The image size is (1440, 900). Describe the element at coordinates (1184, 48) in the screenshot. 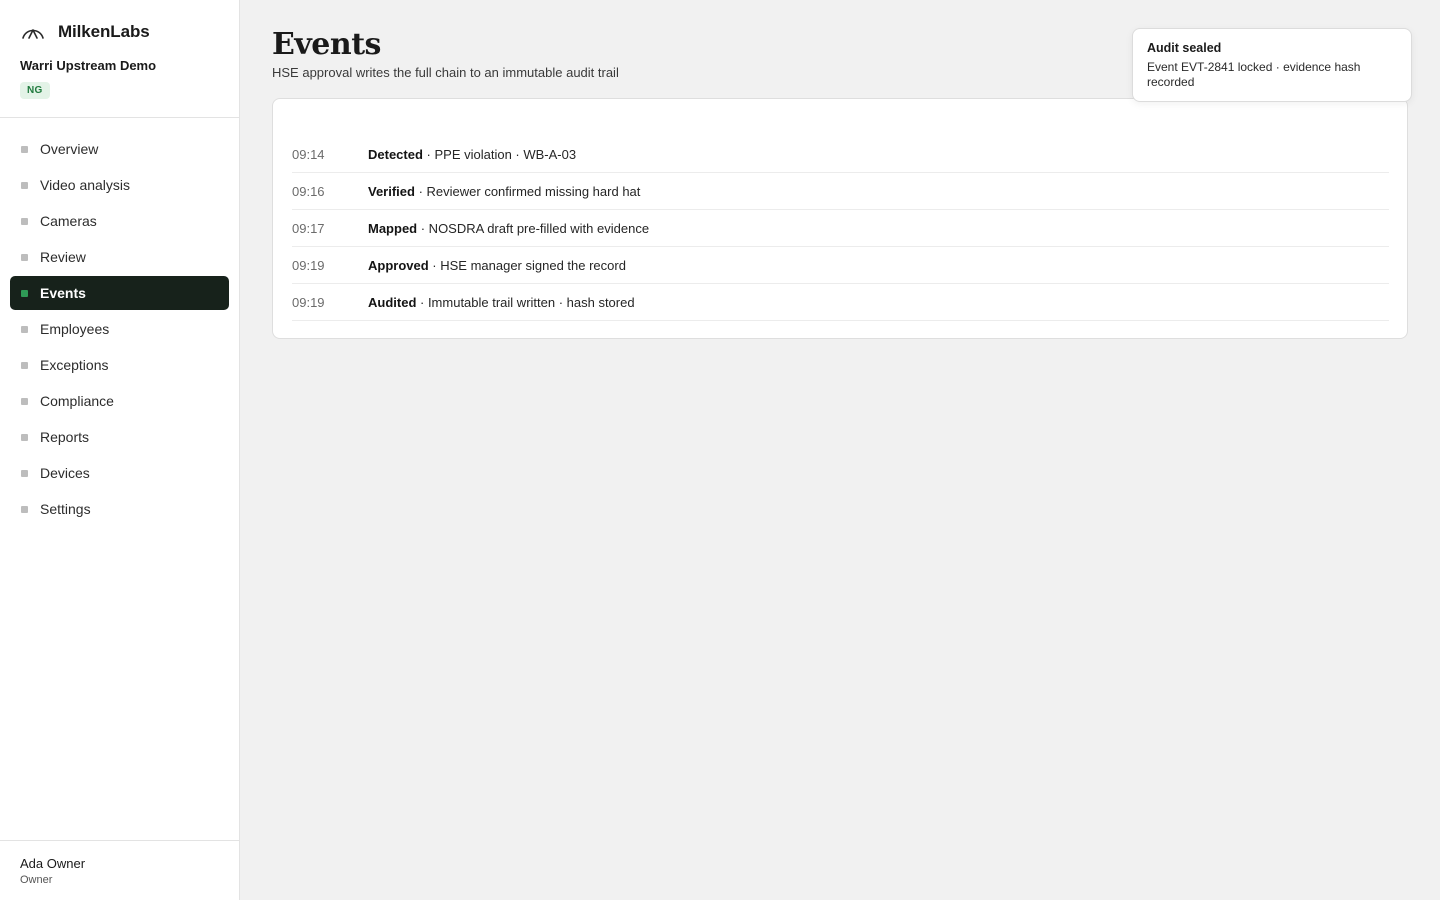

I see `toast-title: Audit sealed` at that location.